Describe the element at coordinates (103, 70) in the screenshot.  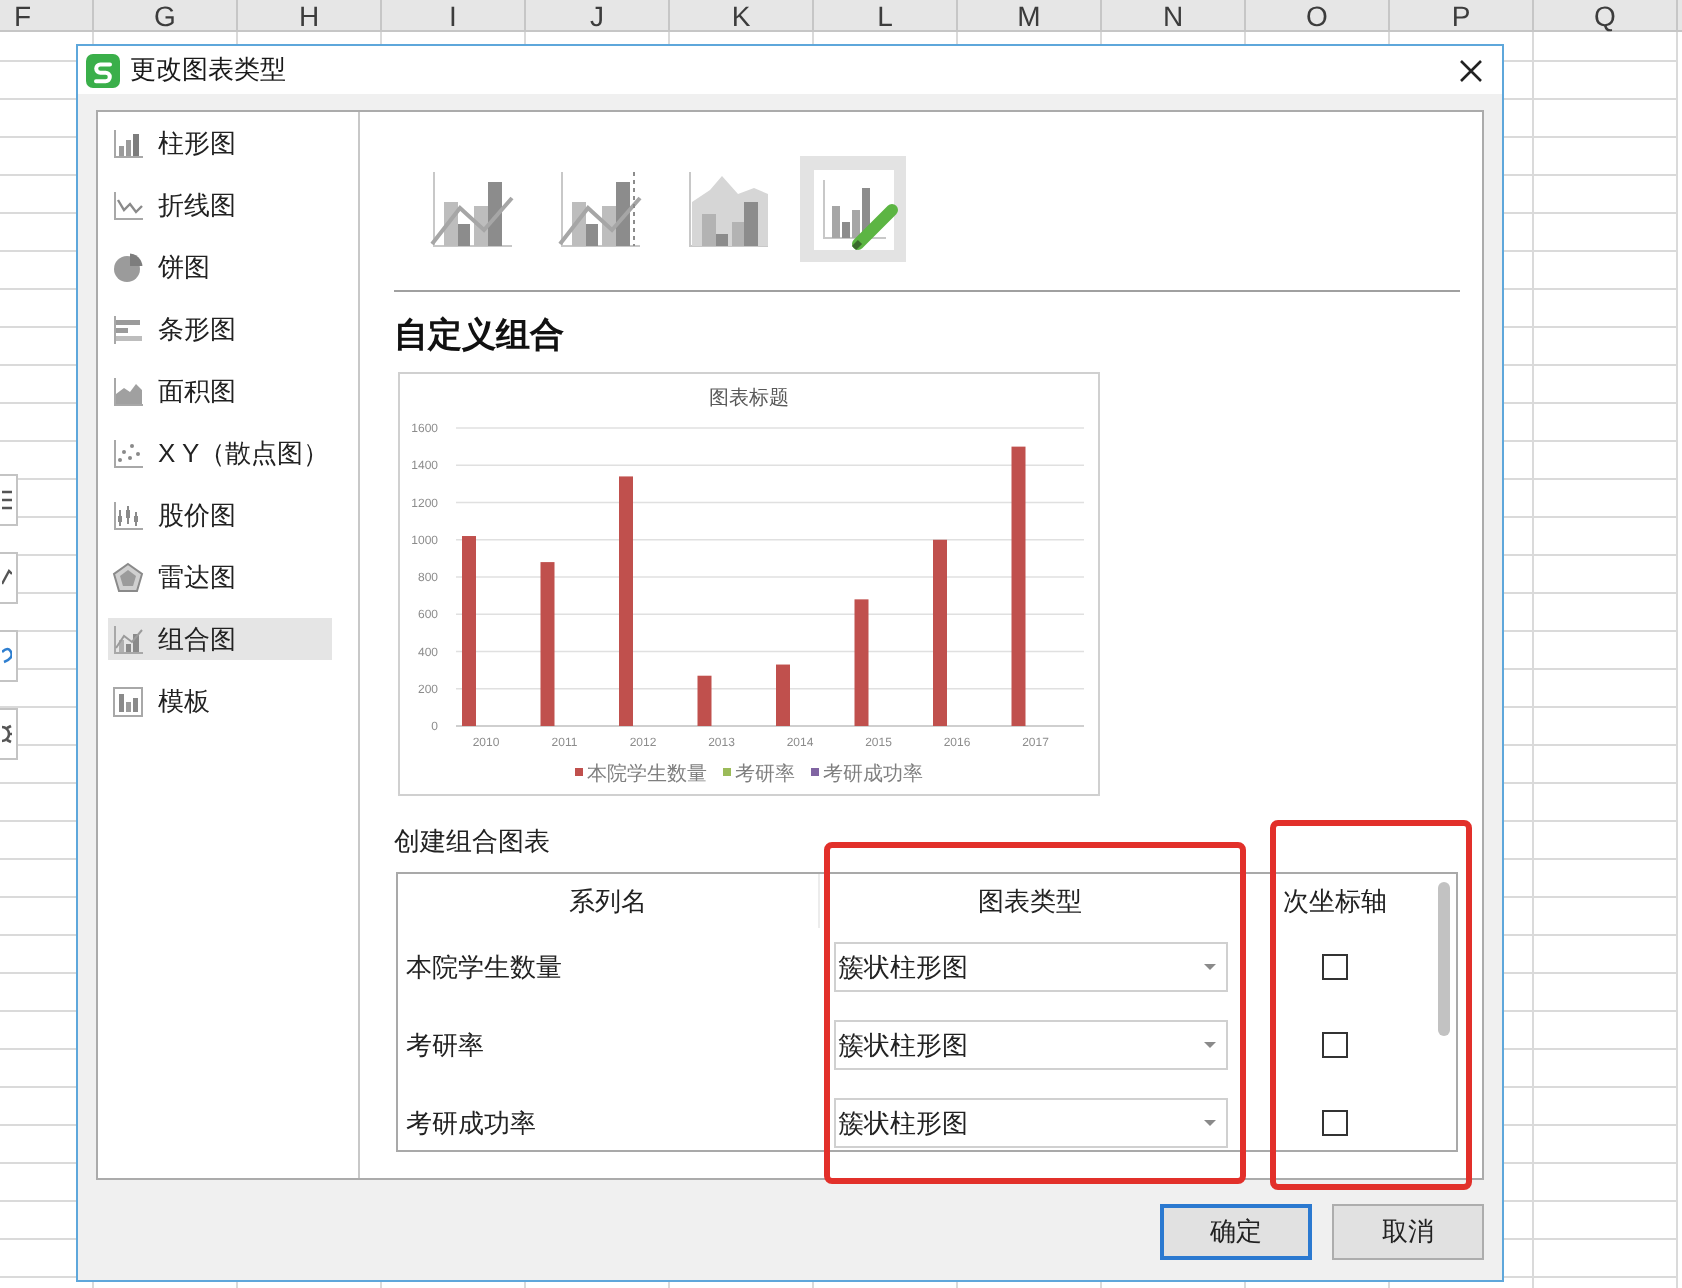
I see `app-icon` at that location.